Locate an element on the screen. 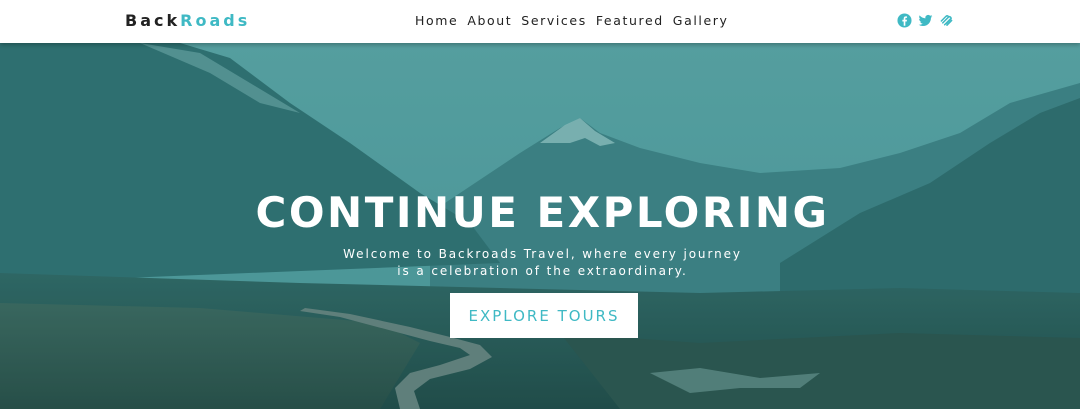 The height and width of the screenshot is (409, 1080). nav-link-gallery: Gallery is located at coordinates (701, 20).